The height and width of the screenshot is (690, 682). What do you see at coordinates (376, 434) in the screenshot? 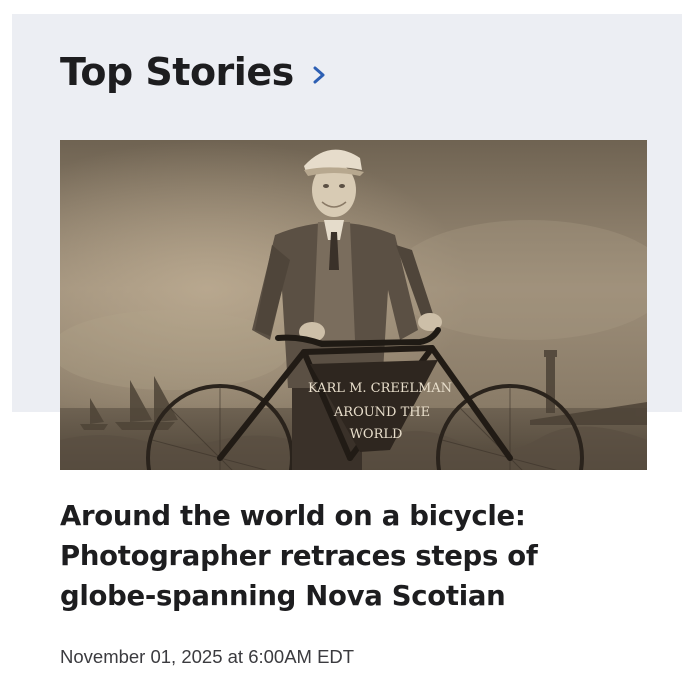
I see `image-caption-line-3: WORLD` at bounding box center [376, 434].